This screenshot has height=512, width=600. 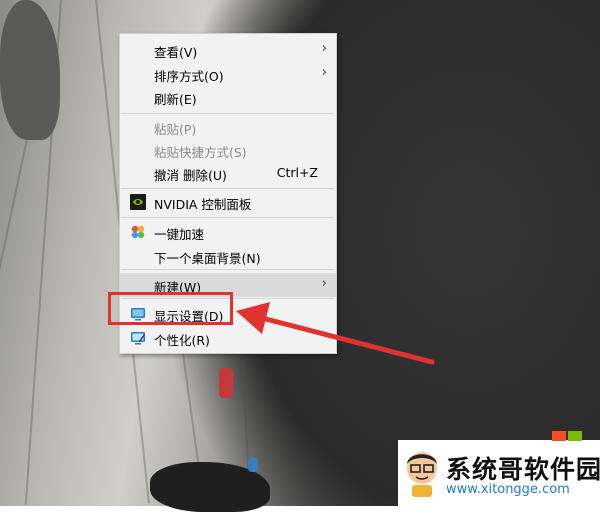 What do you see at coordinates (335, 333) in the screenshot?
I see `annotation-arrow` at bounding box center [335, 333].